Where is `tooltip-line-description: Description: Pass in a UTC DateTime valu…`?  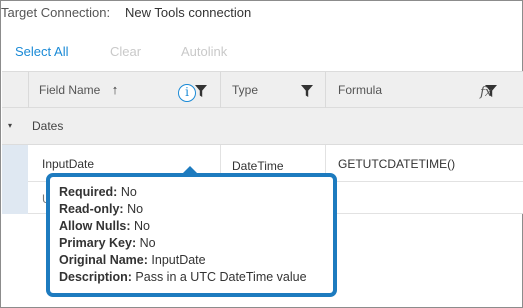
tooltip-line-description: Description: Pass in a UTC DateTime valu… is located at coordinates (183, 277).